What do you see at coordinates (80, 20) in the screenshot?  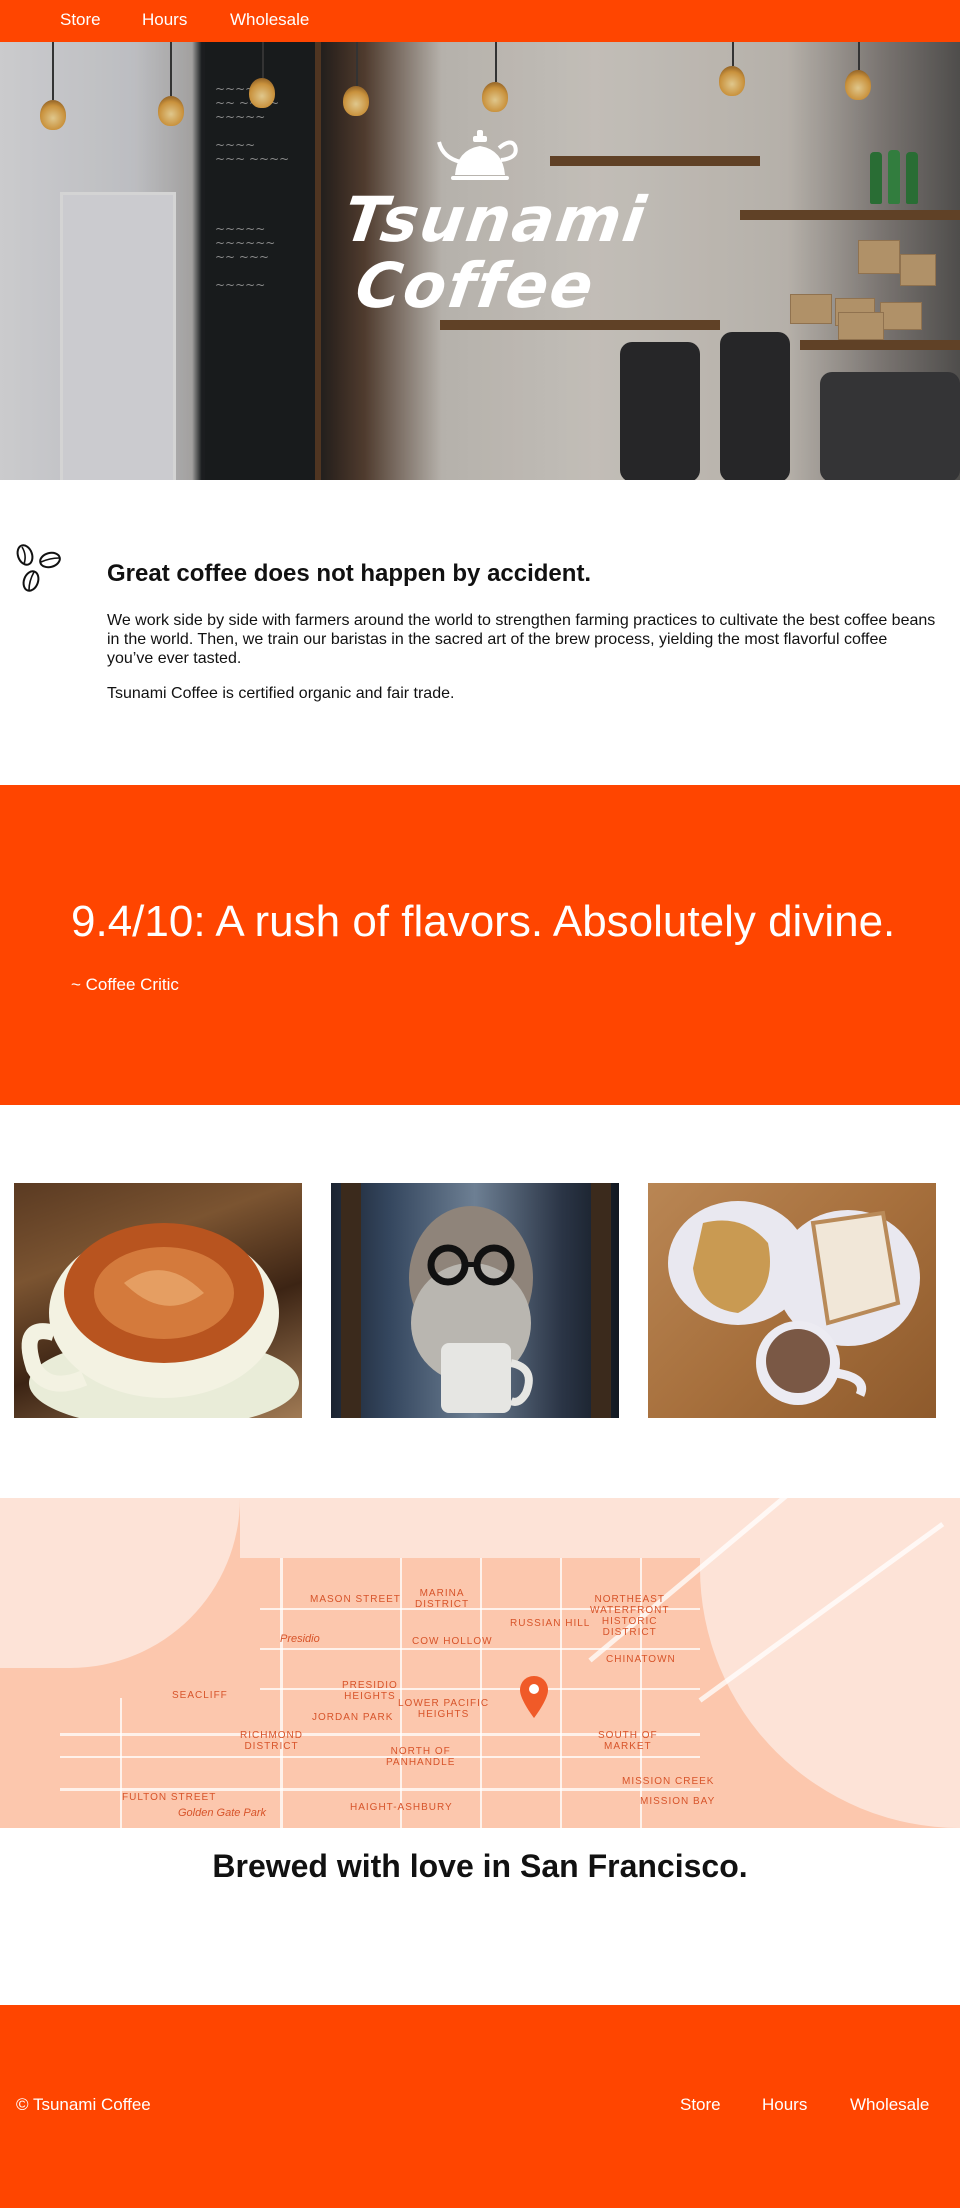 I see `nav-store-link: Store` at bounding box center [80, 20].